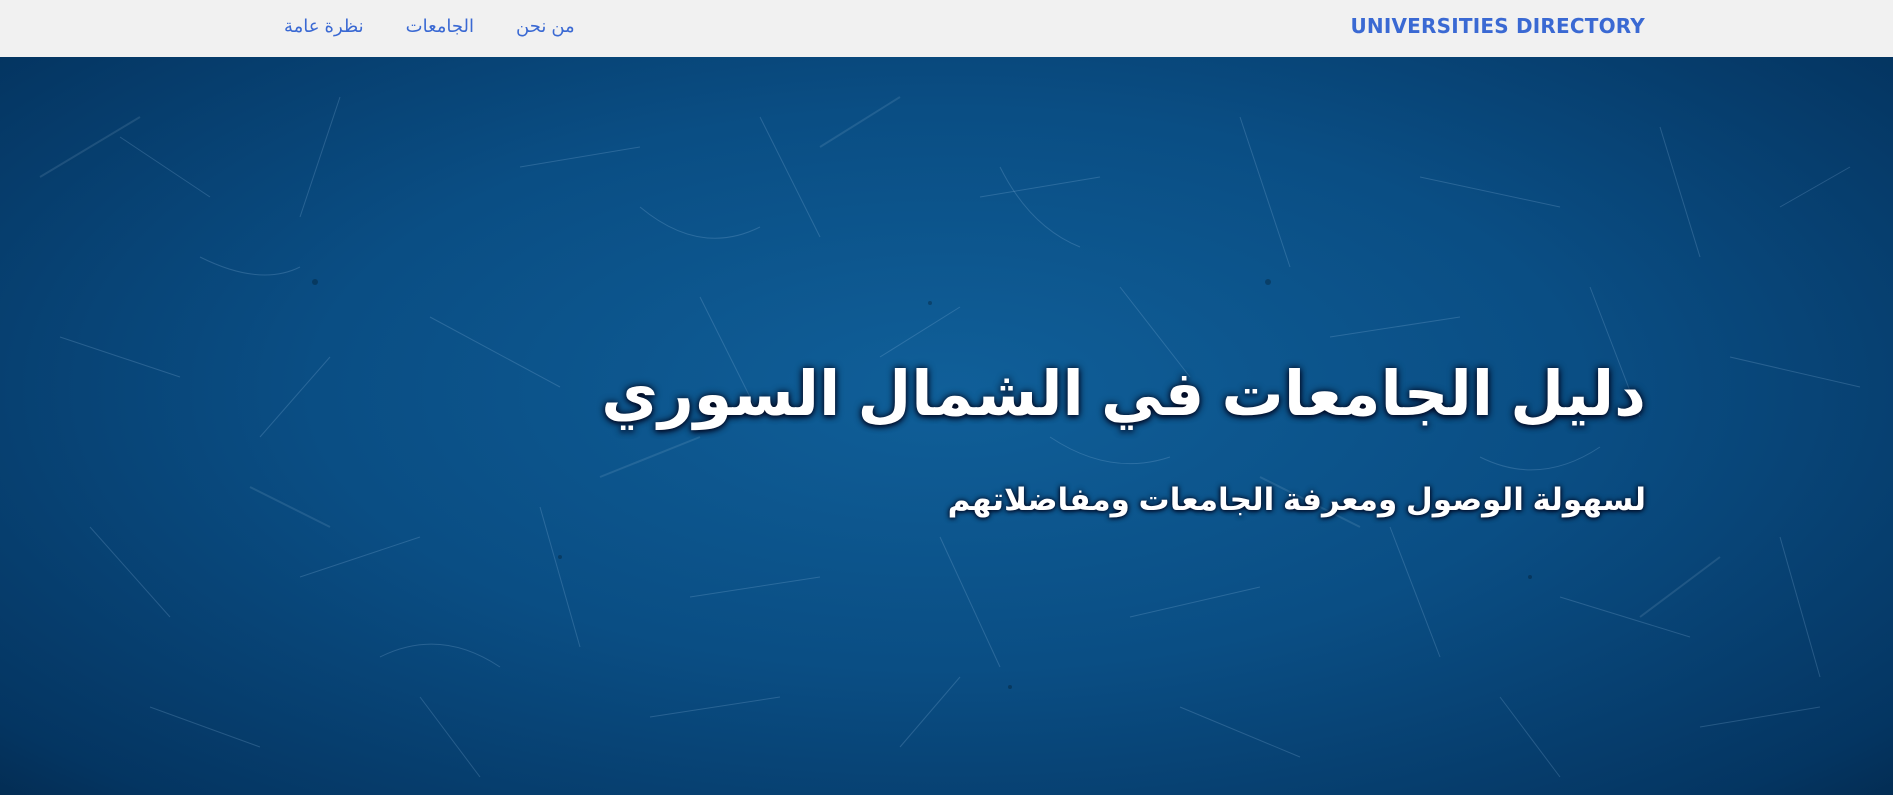 The image size is (1893, 795). Describe the element at coordinates (1123, 394) in the screenshot. I see `hero-title: دليل الجامعات في الشمال السوري` at that location.